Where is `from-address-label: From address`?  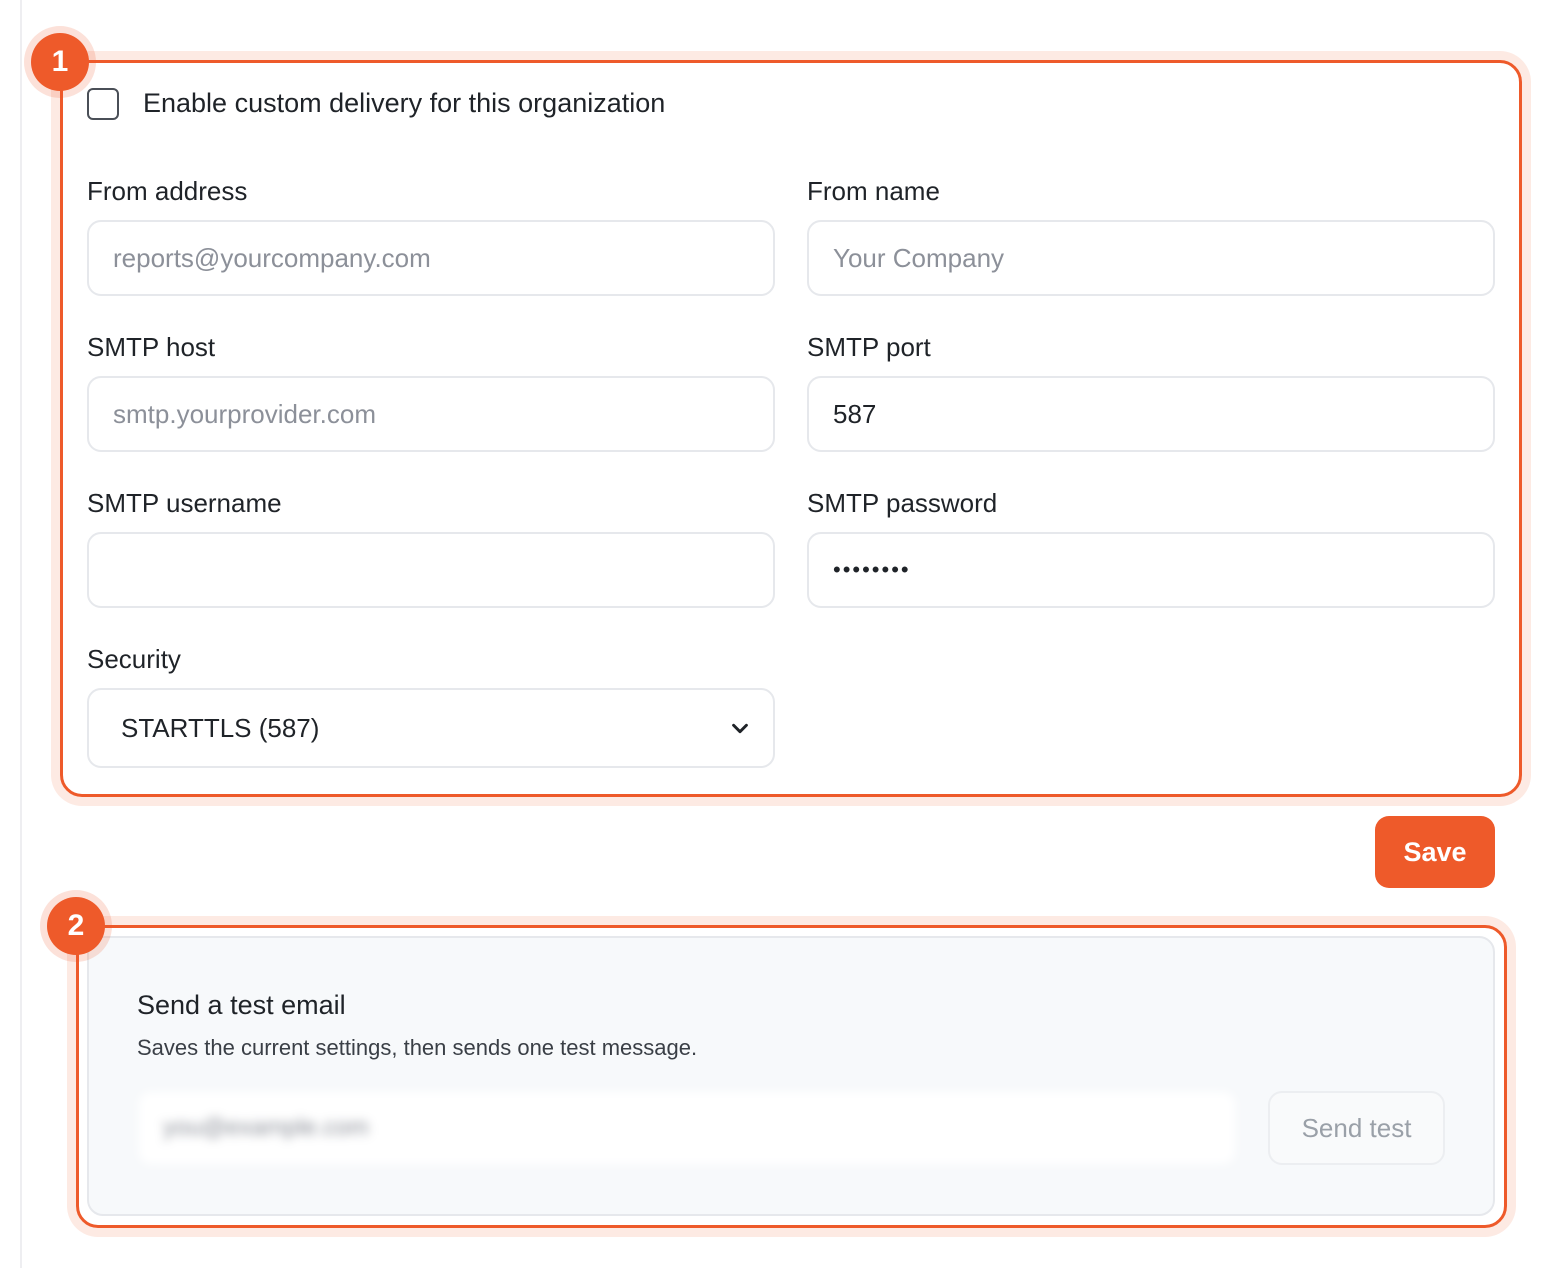
from-address-label: From address is located at coordinates (167, 191).